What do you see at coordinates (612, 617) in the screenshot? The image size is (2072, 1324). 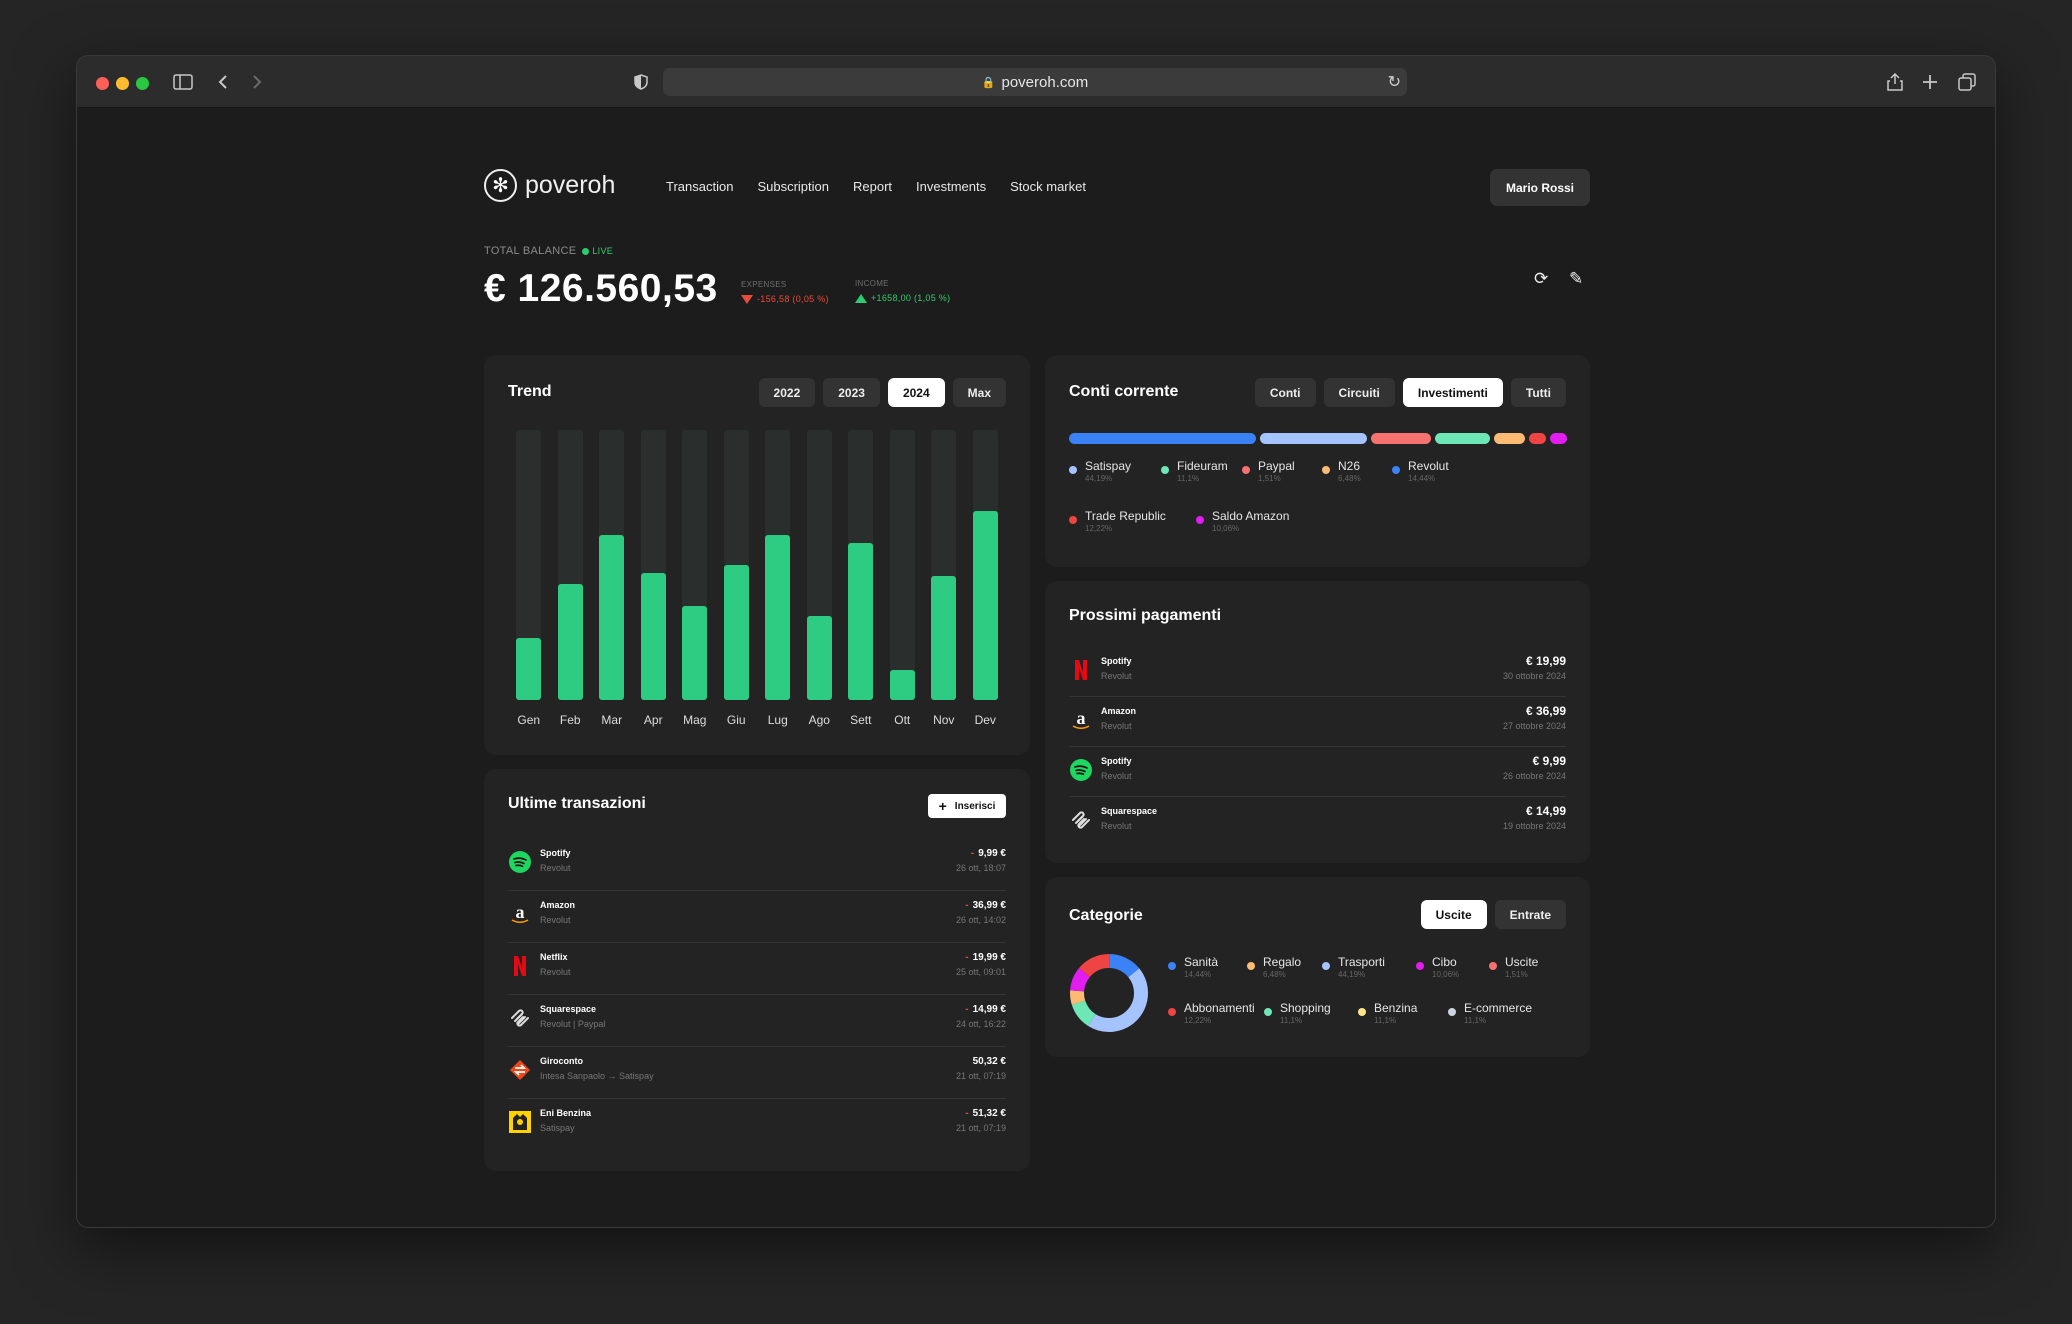 I see `bar-mar` at bounding box center [612, 617].